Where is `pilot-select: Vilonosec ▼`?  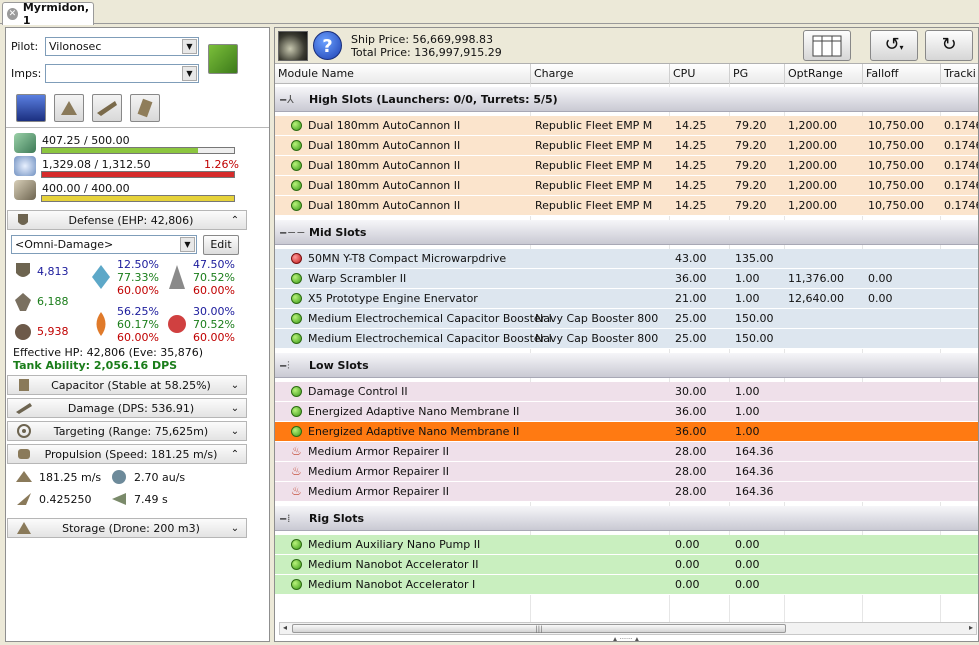
pilot-select: Vilonosec ▼ is located at coordinates (122, 46).